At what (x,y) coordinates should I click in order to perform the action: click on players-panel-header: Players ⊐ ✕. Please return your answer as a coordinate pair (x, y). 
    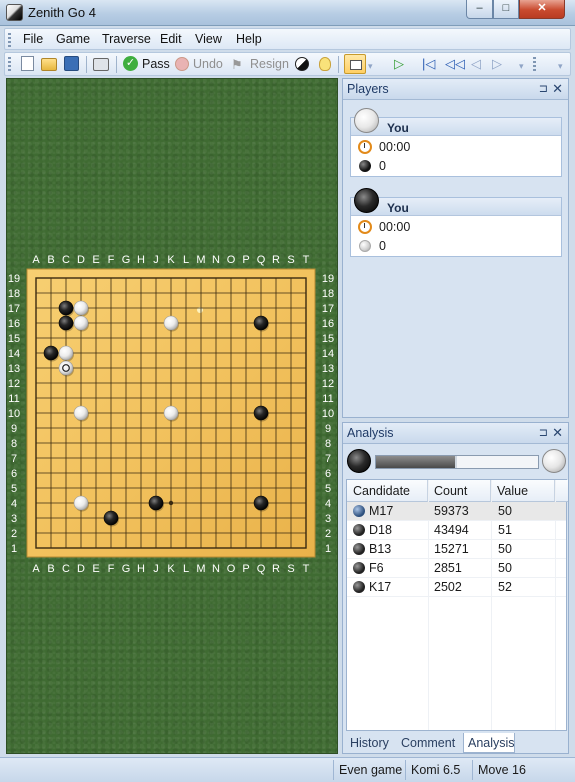
    Looking at the image, I should click on (455, 89).